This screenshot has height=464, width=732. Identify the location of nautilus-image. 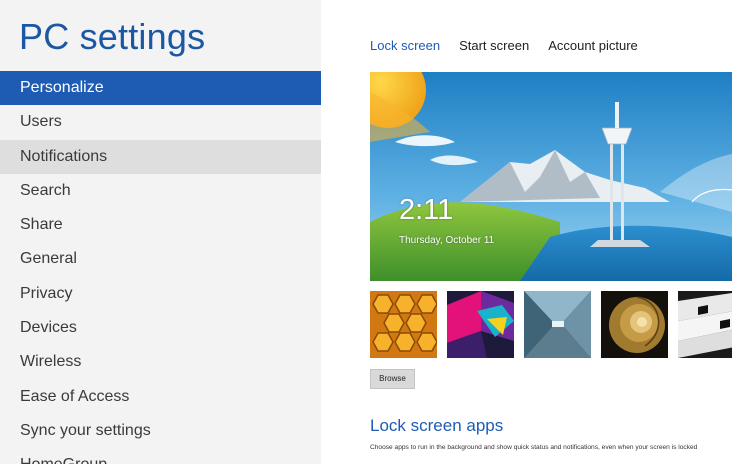
(634, 324).